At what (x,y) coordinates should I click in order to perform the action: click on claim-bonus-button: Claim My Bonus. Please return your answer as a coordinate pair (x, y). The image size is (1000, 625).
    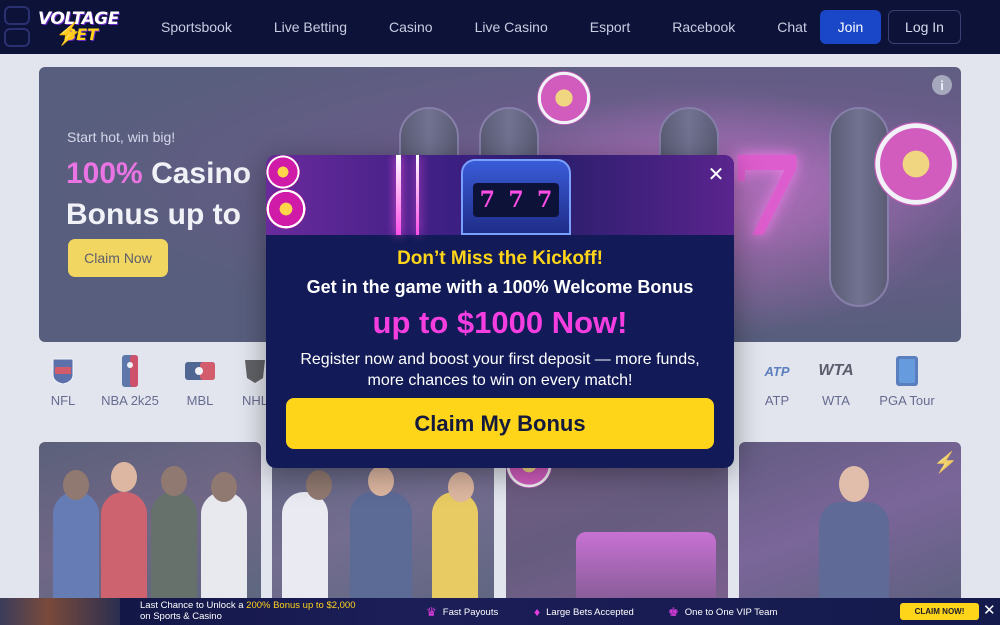
    Looking at the image, I should click on (500, 423).